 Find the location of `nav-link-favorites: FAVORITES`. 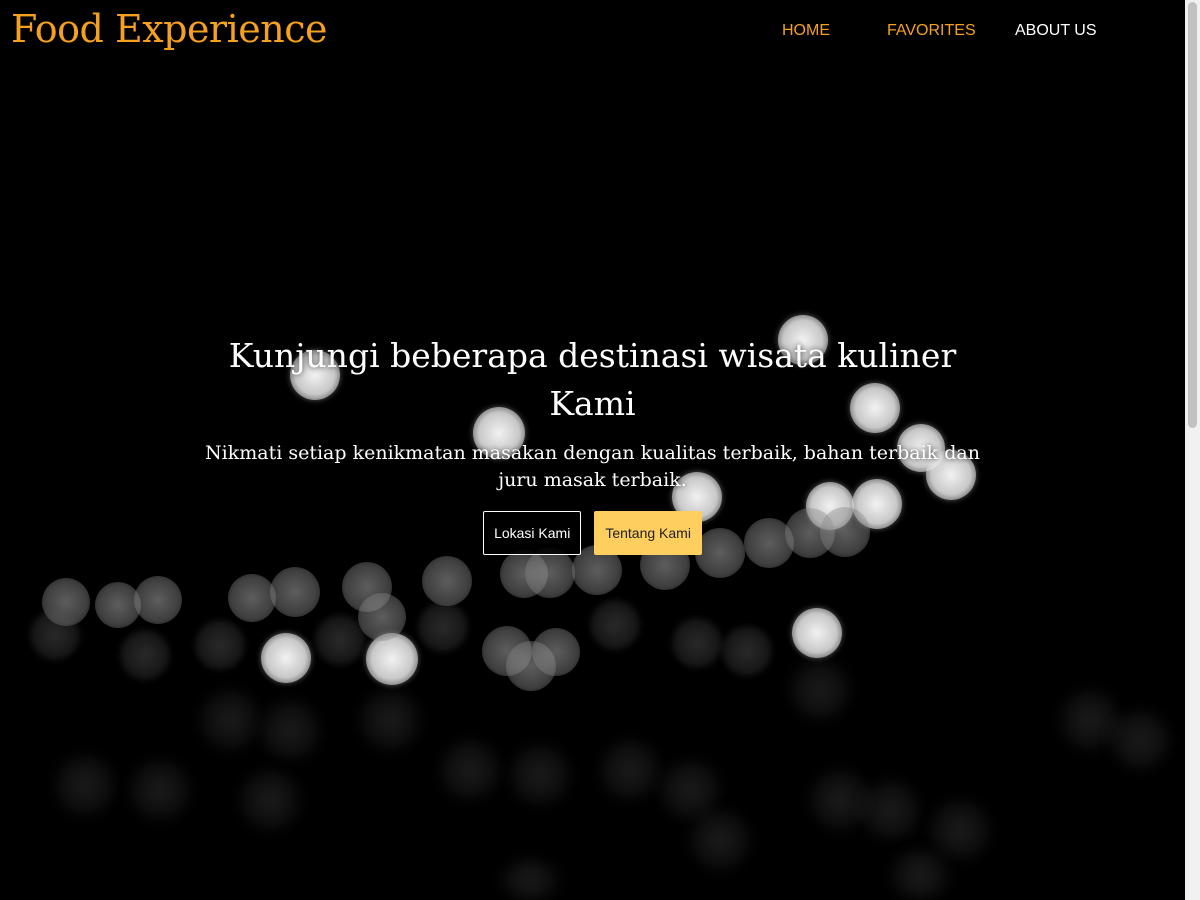

nav-link-favorites: FAVORITES is located at coordinates (931, 31).